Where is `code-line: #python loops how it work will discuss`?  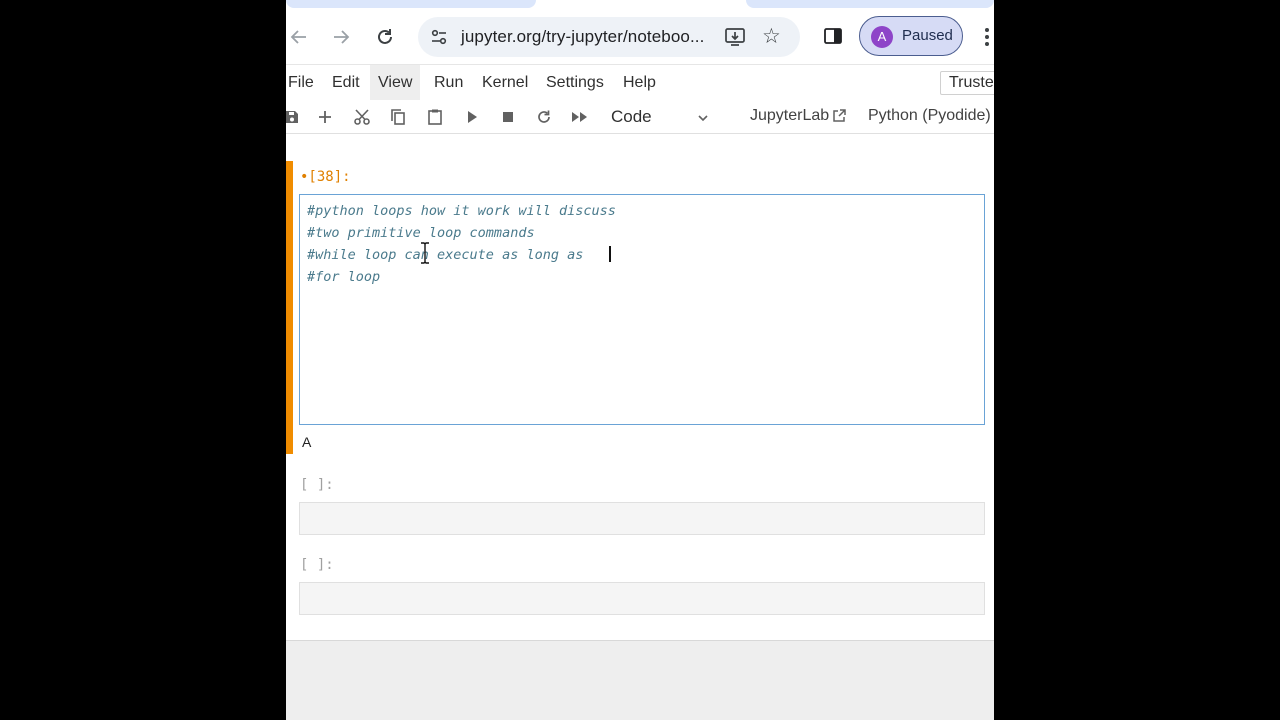
code-line: #python loops how it work will discuss is located at coordinates (461, 211).